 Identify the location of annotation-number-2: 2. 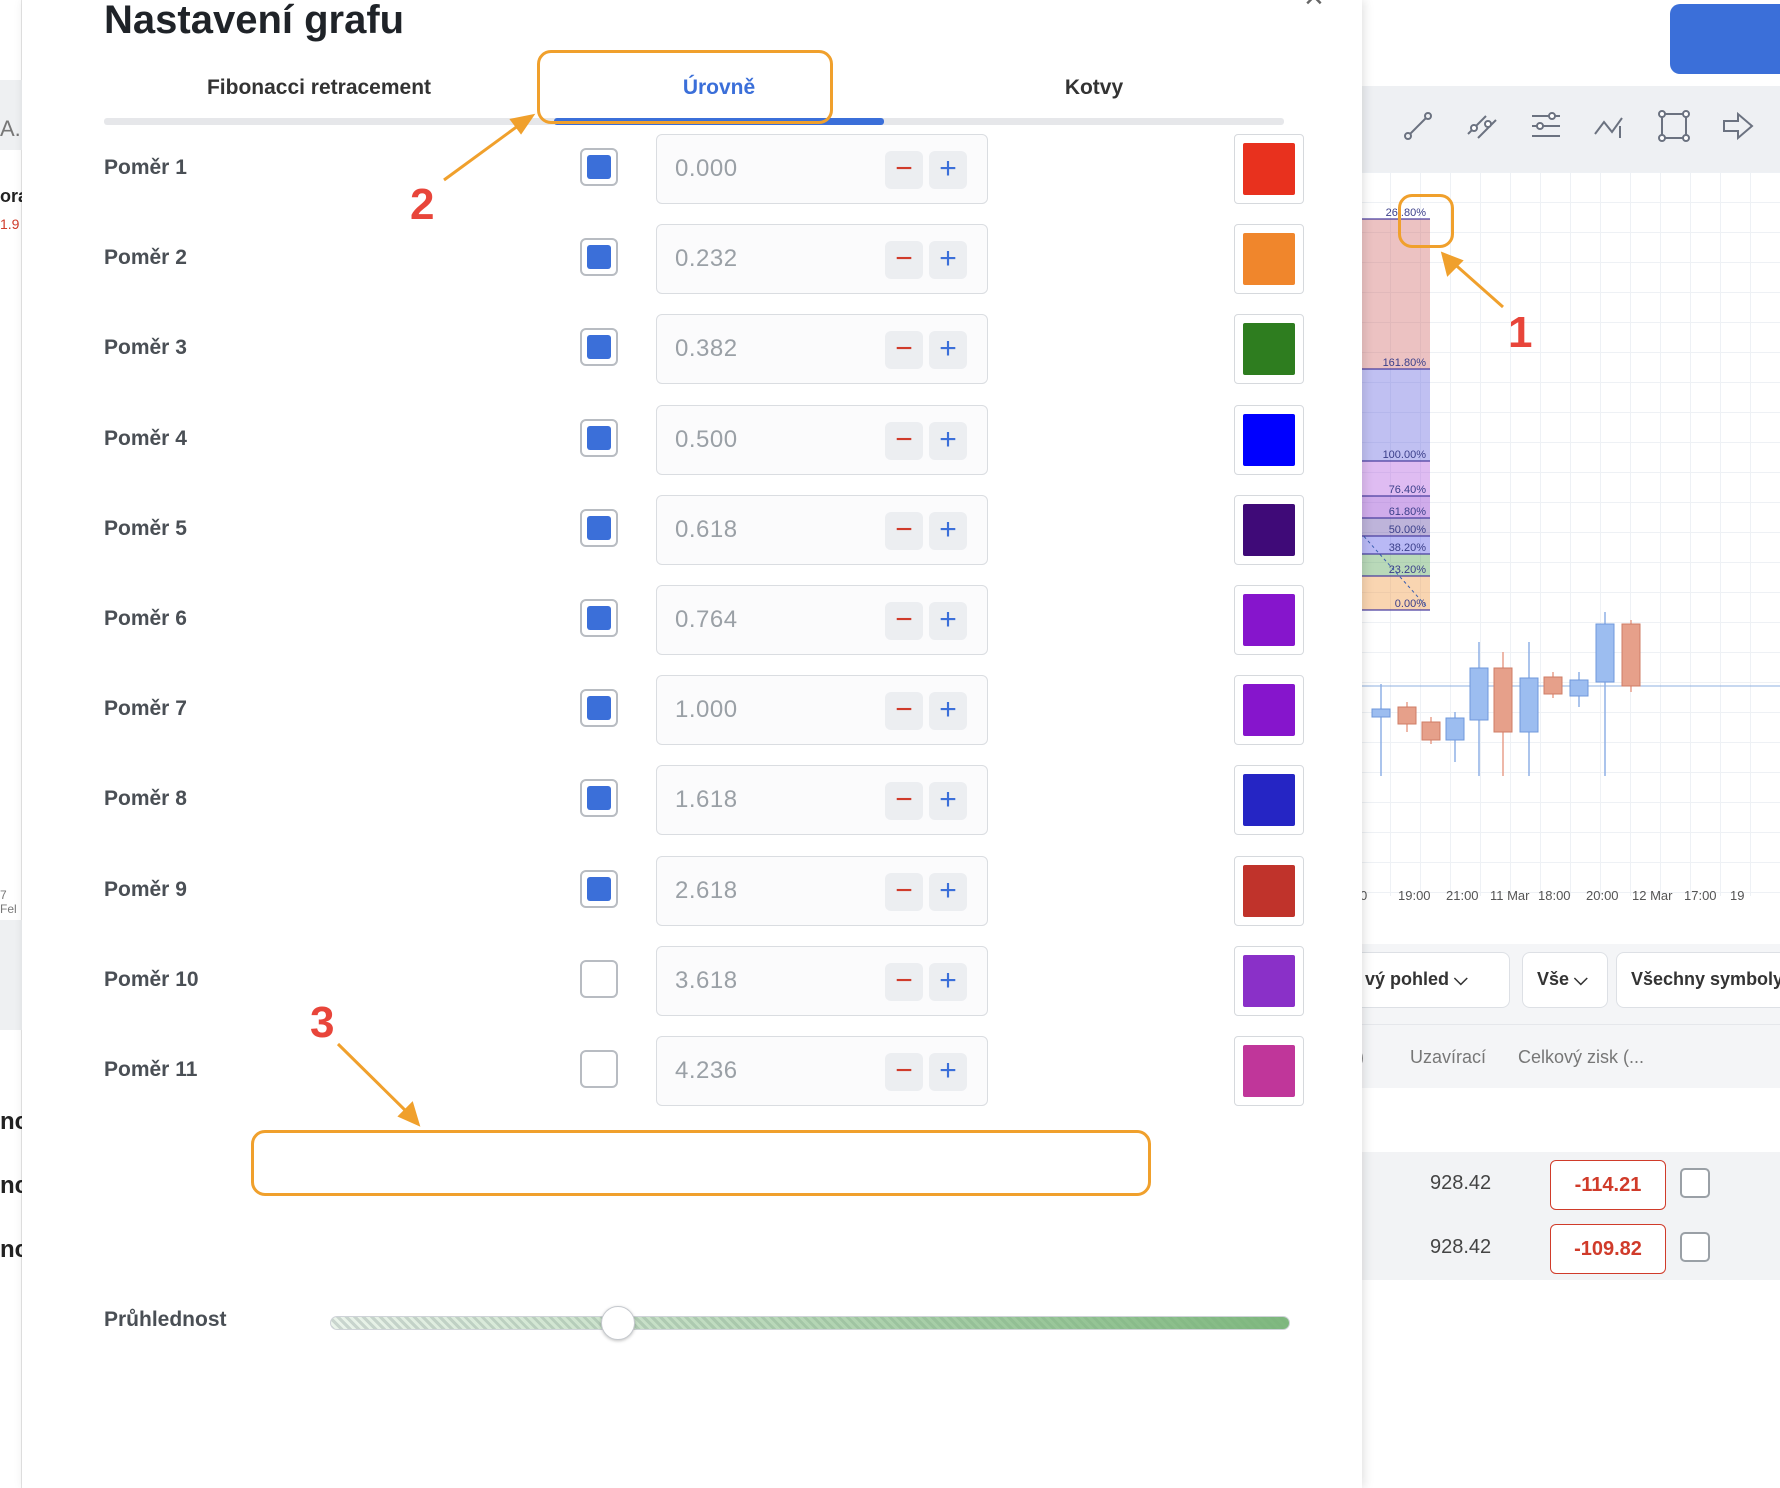
(422, 204).